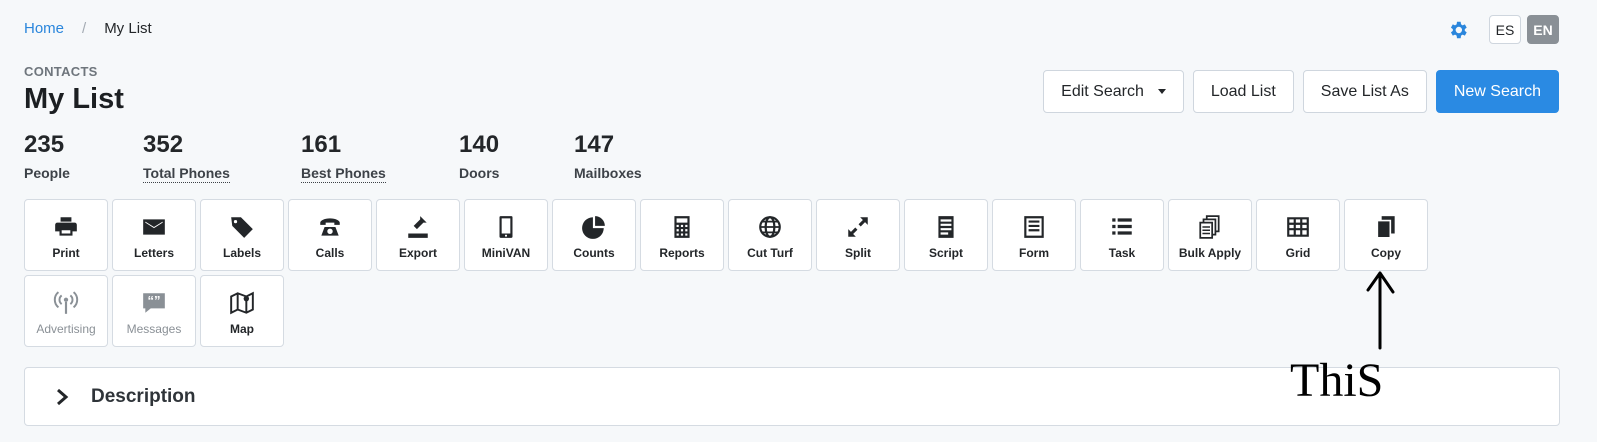  I want to click on tool-label: Messages, so click(154, 329).